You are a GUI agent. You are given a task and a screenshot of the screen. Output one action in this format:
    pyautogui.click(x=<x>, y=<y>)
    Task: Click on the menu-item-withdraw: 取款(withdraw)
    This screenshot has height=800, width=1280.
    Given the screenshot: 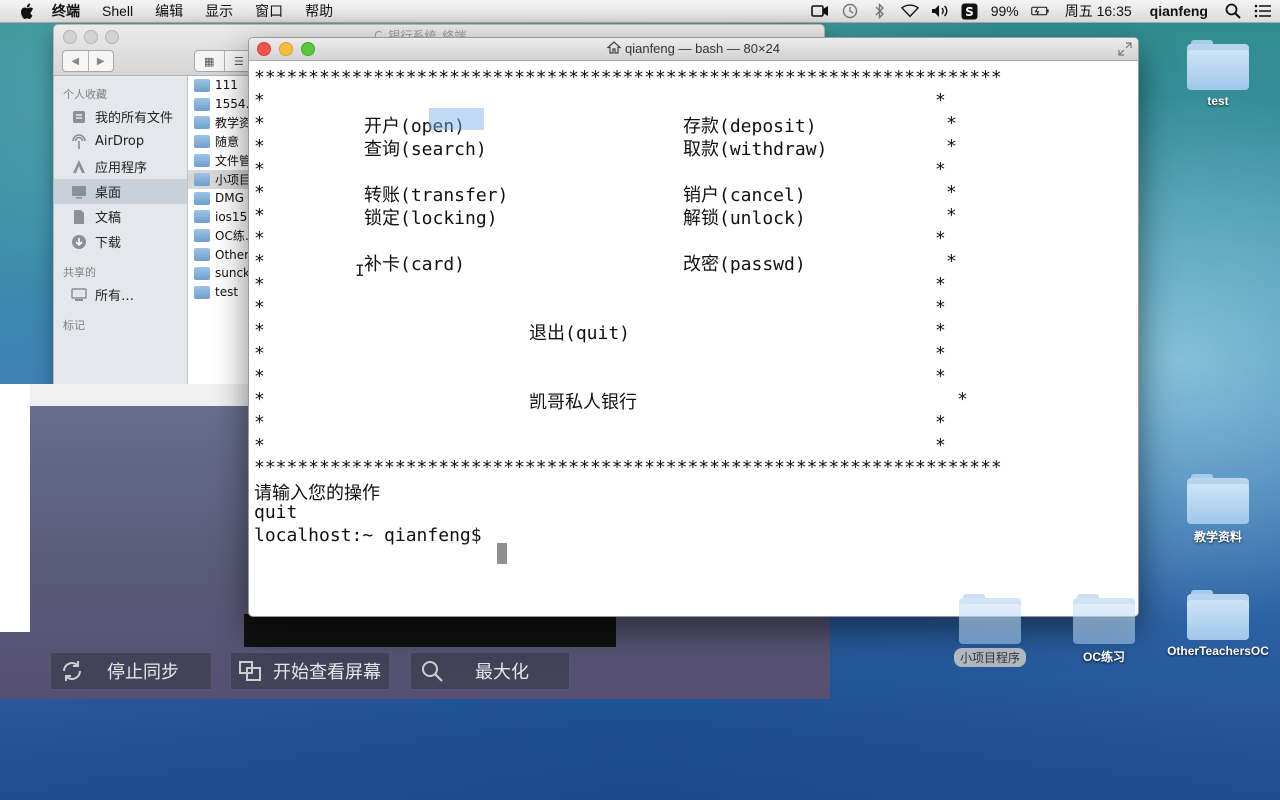 What is the action you would take?
    pyautogui.click(x=755, y=149)
    